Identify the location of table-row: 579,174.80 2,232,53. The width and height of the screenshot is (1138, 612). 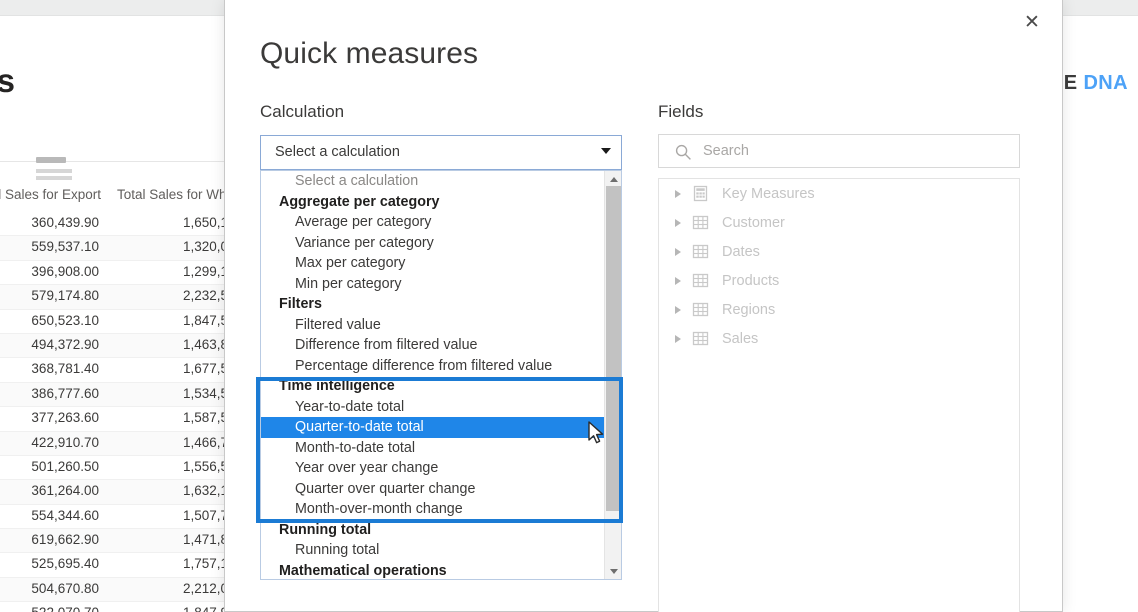
(120, 297).